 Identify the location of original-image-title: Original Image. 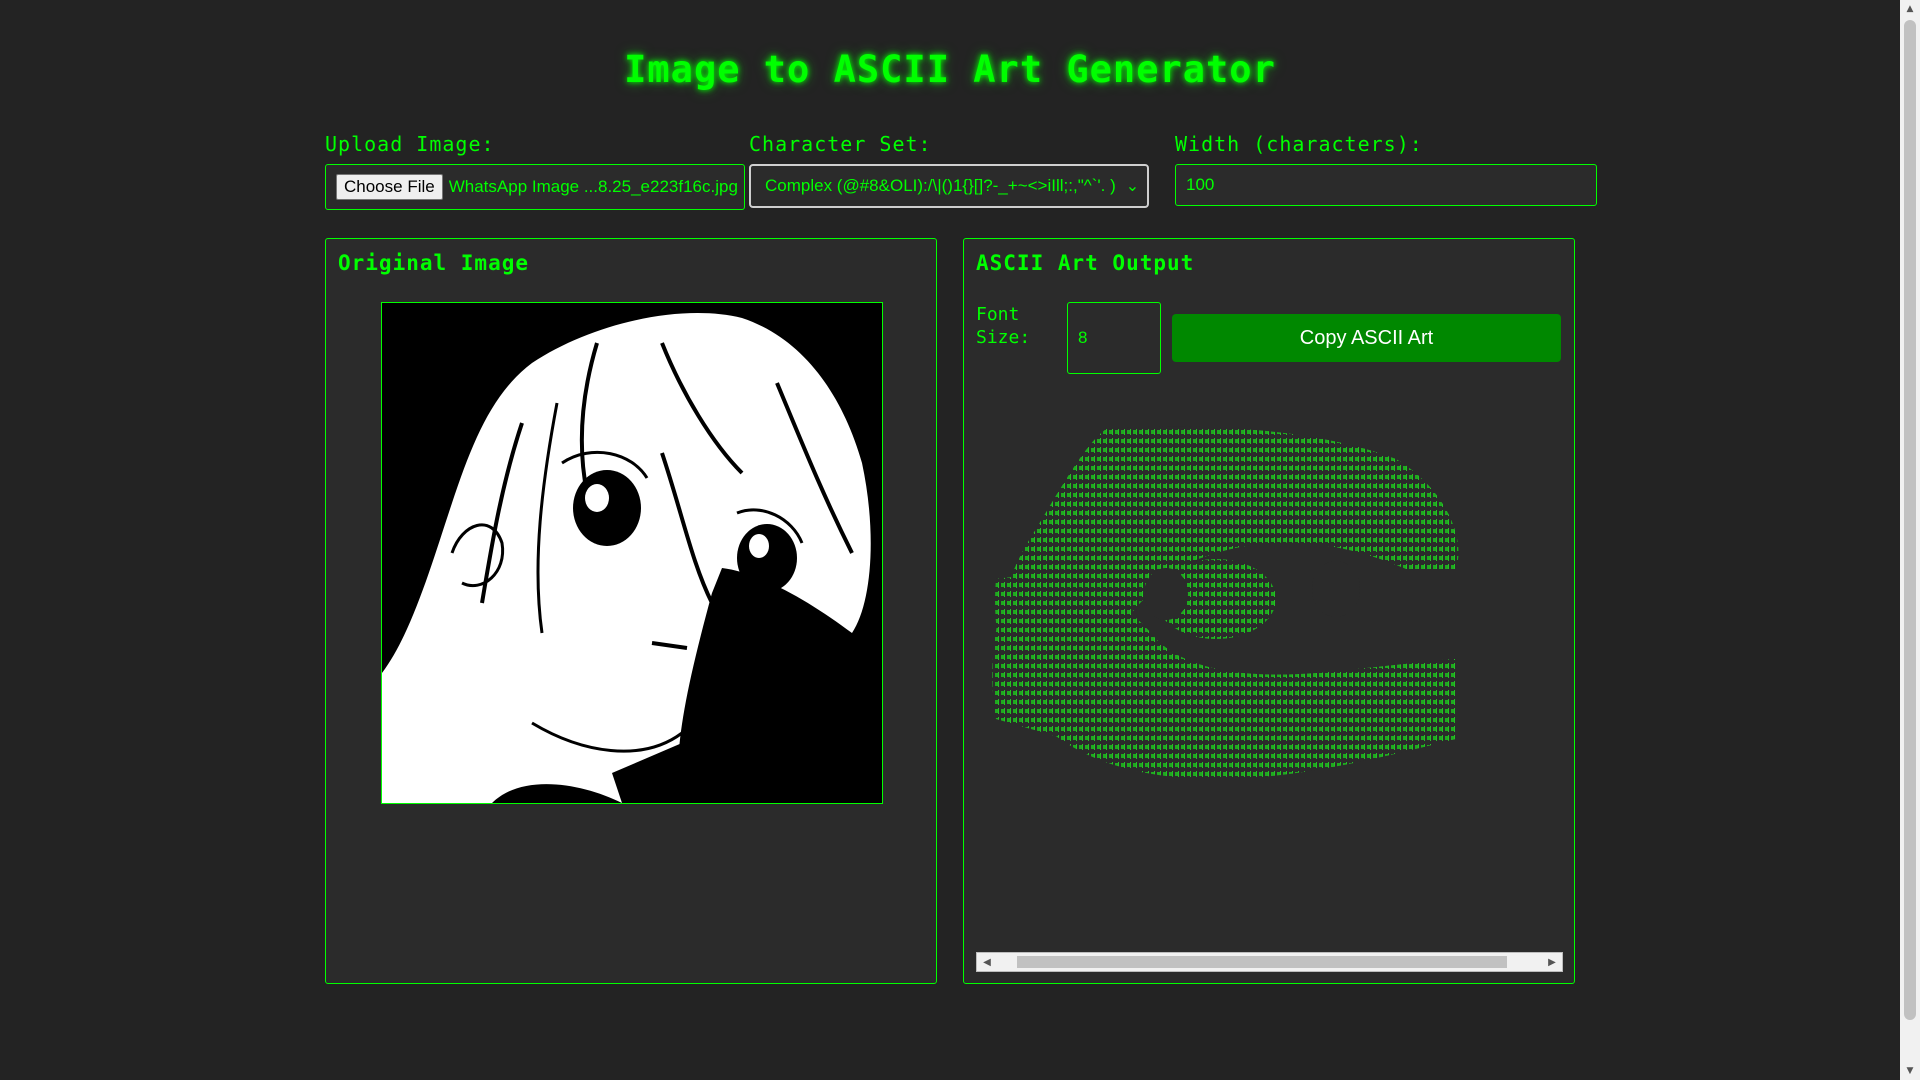
(434, 263).